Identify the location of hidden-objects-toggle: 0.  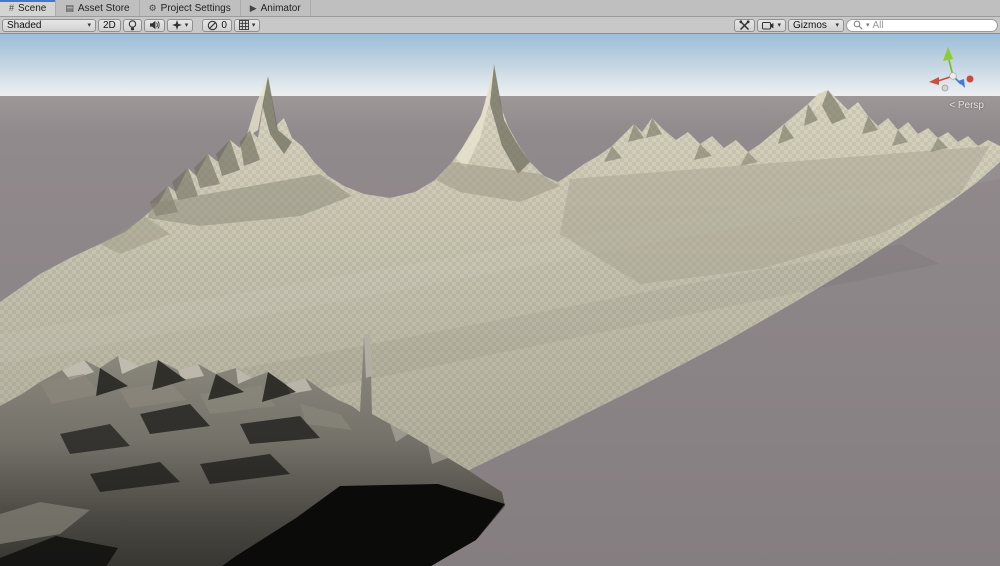
(217, 25).